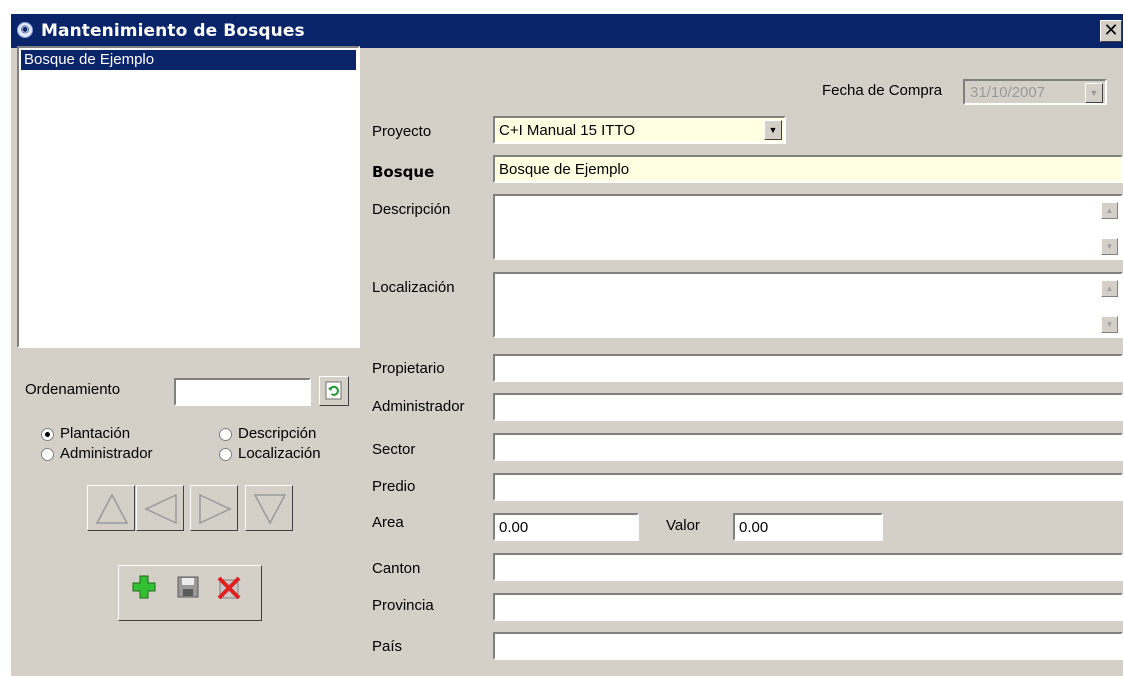  Describe the element at coordinates (808, 487) in the screenshot. I see `property-field` at that location.